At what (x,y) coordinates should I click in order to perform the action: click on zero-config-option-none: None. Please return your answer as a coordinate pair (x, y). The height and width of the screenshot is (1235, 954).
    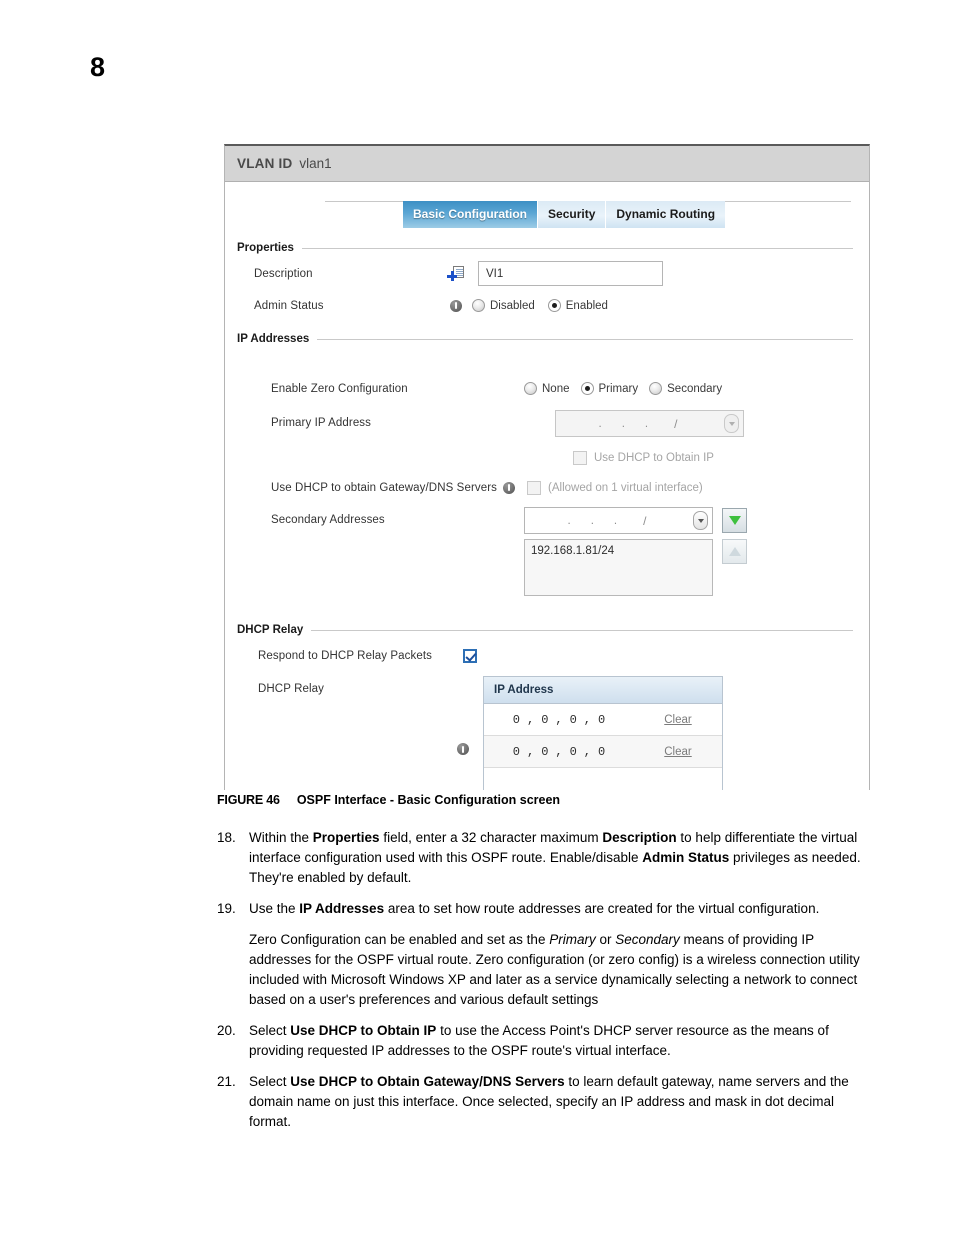
    Looking at the image, I should click on (547, 388).